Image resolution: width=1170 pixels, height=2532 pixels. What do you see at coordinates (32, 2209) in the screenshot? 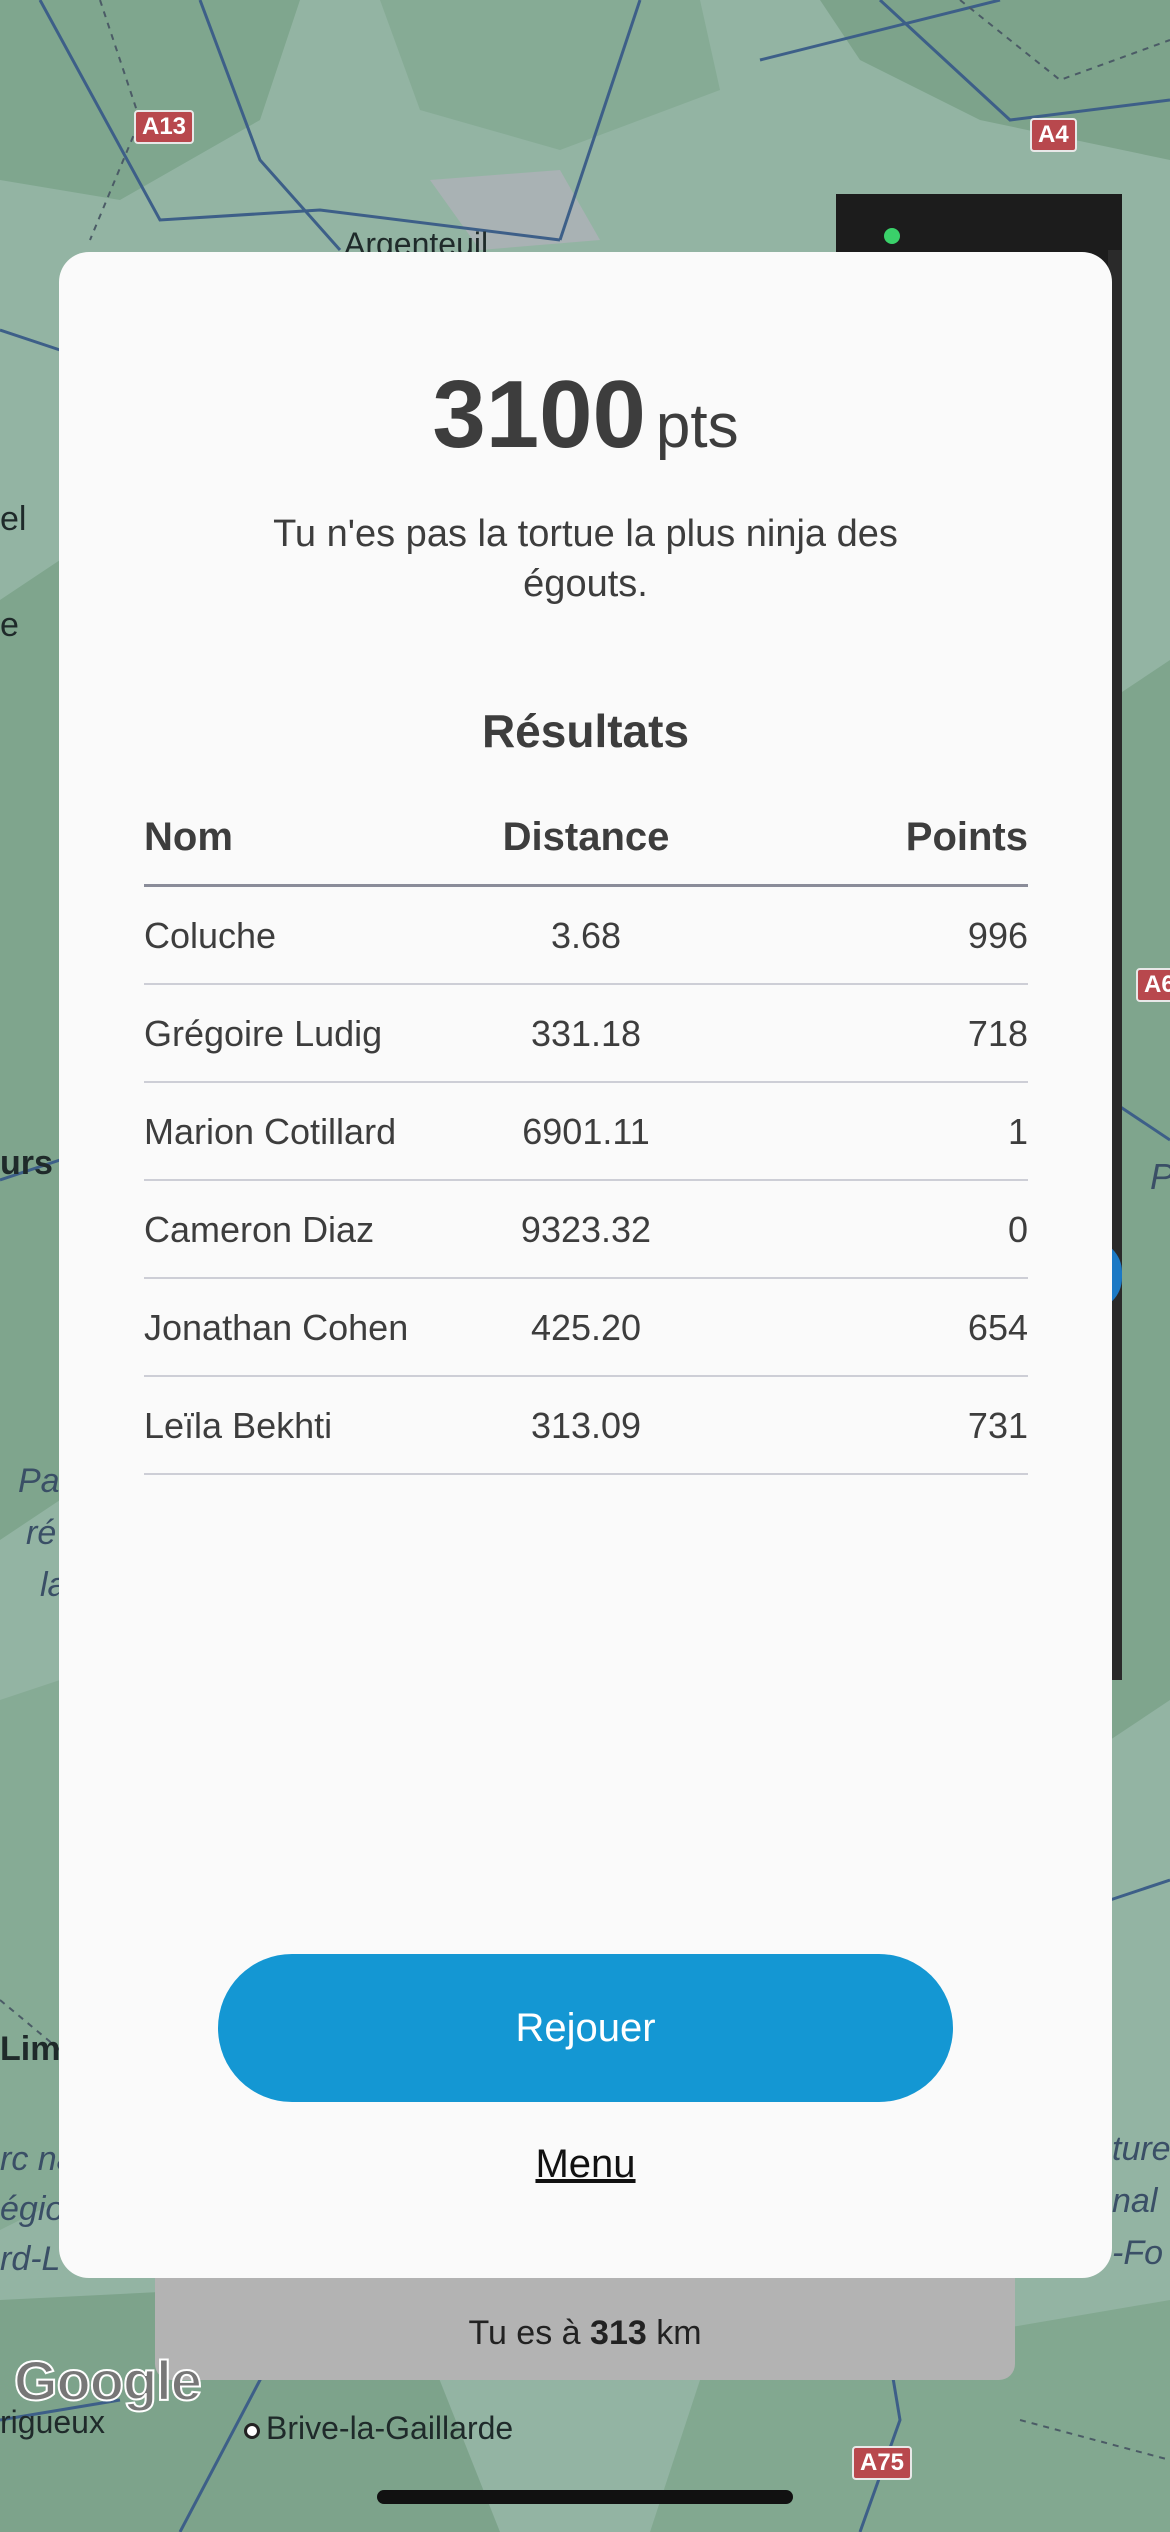
I see `map-label-fragment: égio` at bounding box center [32, 2209].